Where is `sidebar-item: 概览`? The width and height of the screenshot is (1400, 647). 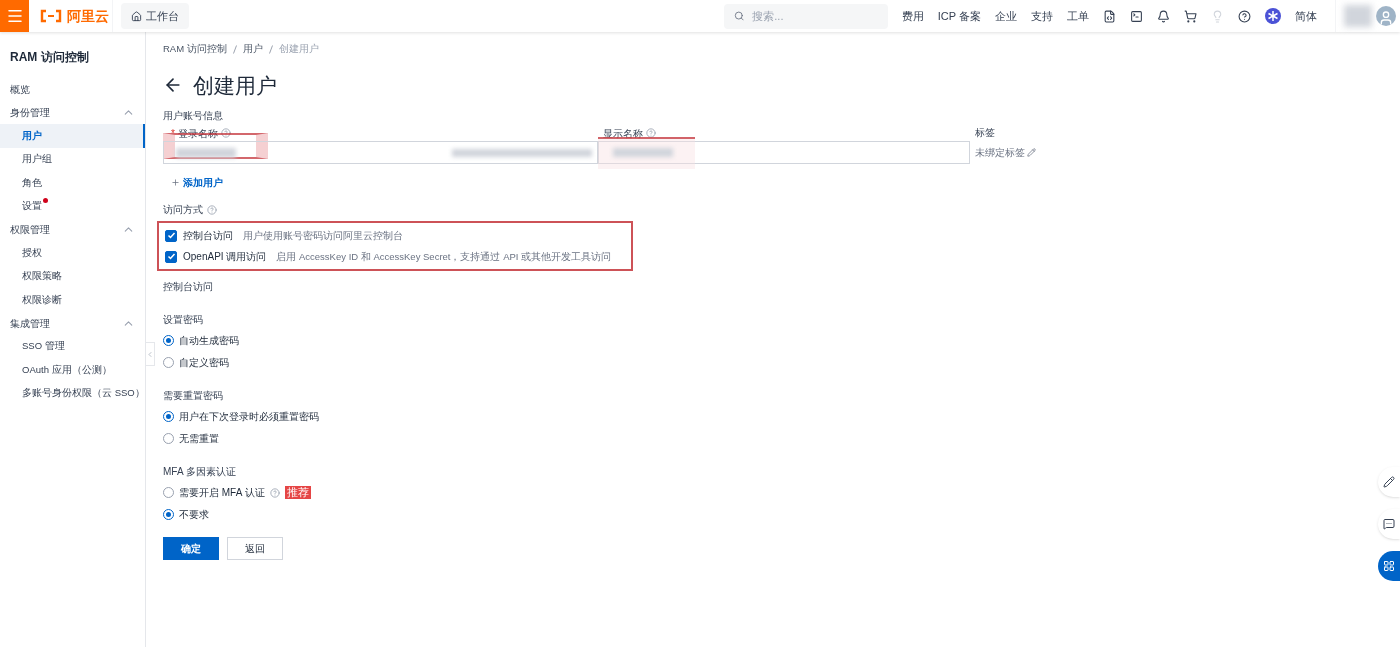
sidebar-item: 概览 is located at coordinates (72, 89).